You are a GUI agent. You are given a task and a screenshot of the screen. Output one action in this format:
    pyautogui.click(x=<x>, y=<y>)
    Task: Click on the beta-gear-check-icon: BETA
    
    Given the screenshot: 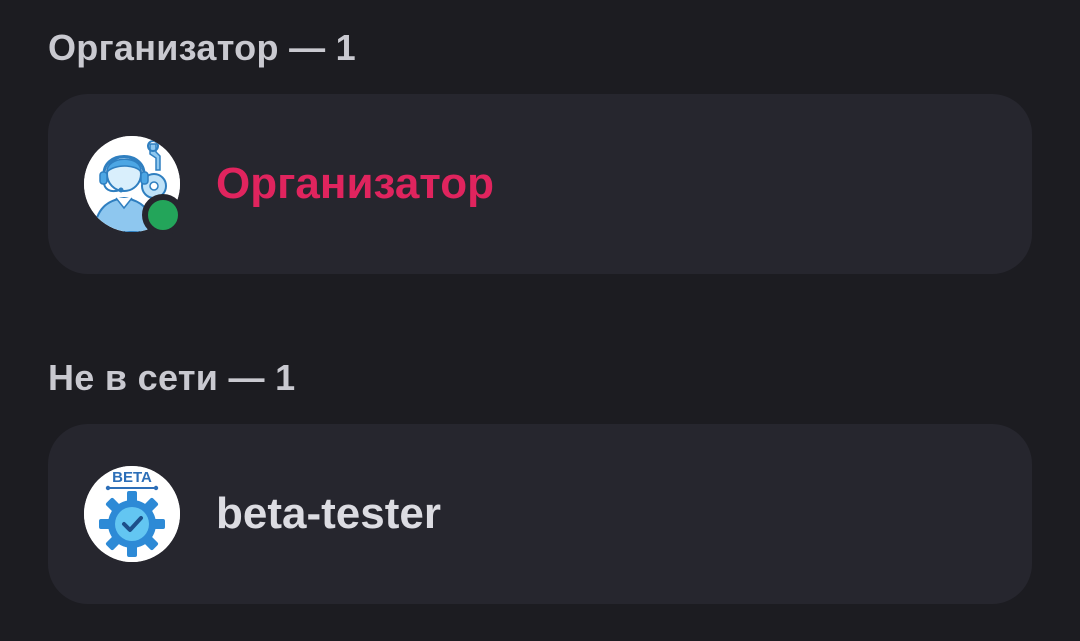 What is the action you would take?
    pyautogui.click(x=132, y=514)
    